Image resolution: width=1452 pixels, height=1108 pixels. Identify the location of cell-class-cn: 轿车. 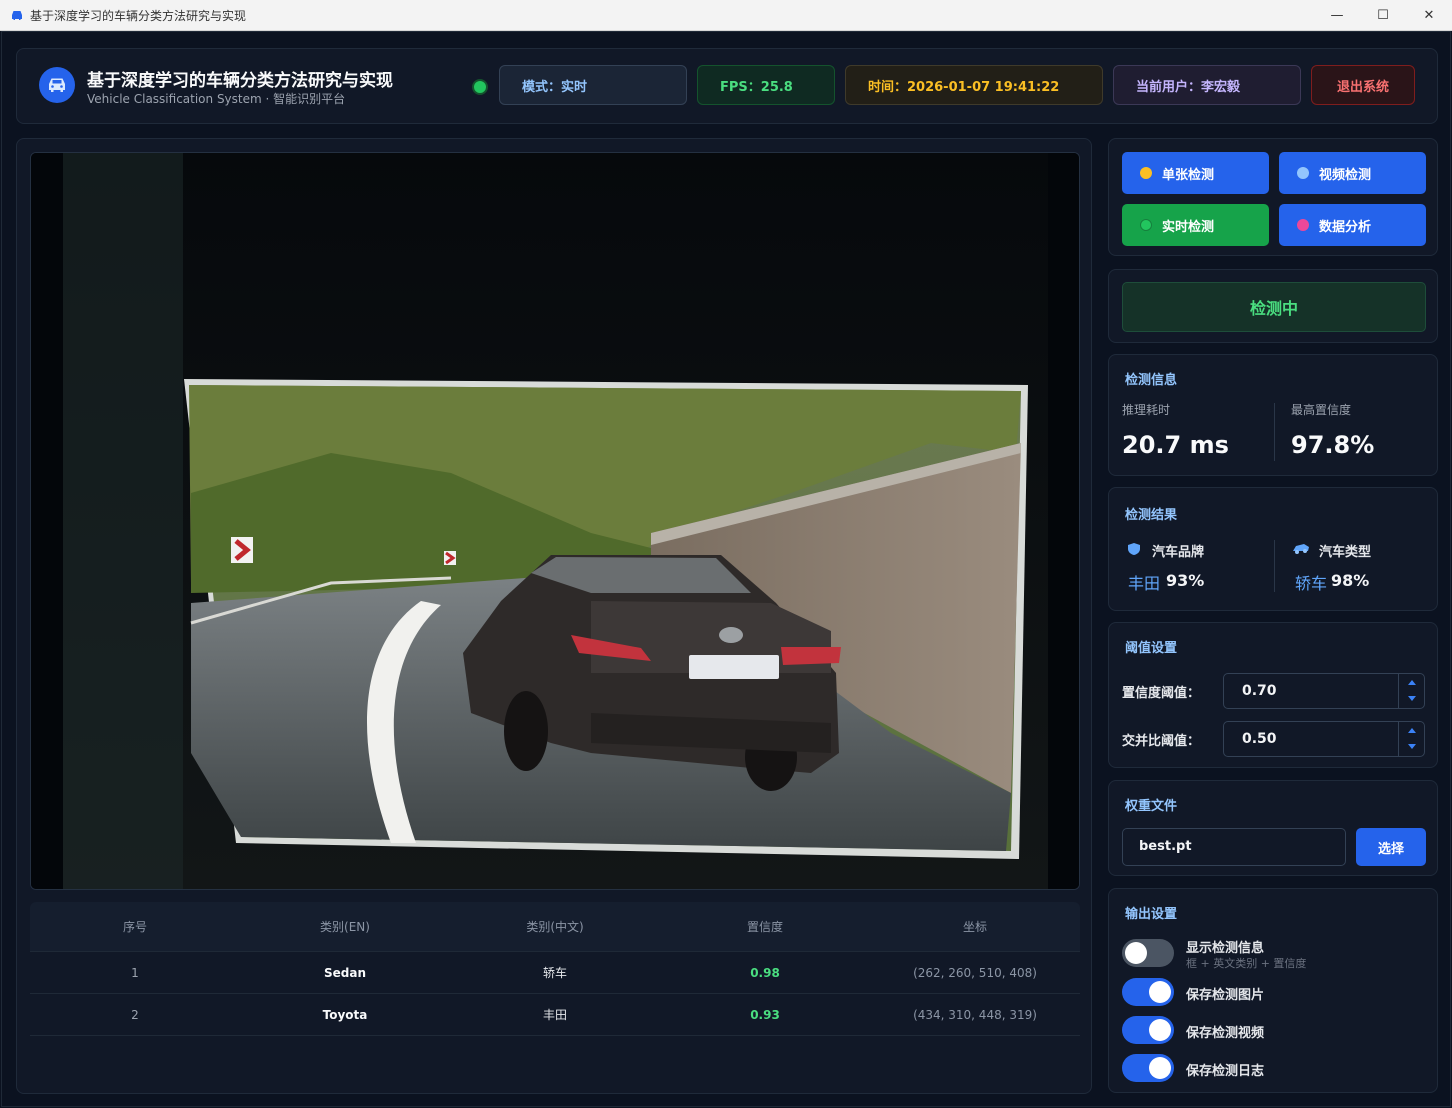
(554, 973).